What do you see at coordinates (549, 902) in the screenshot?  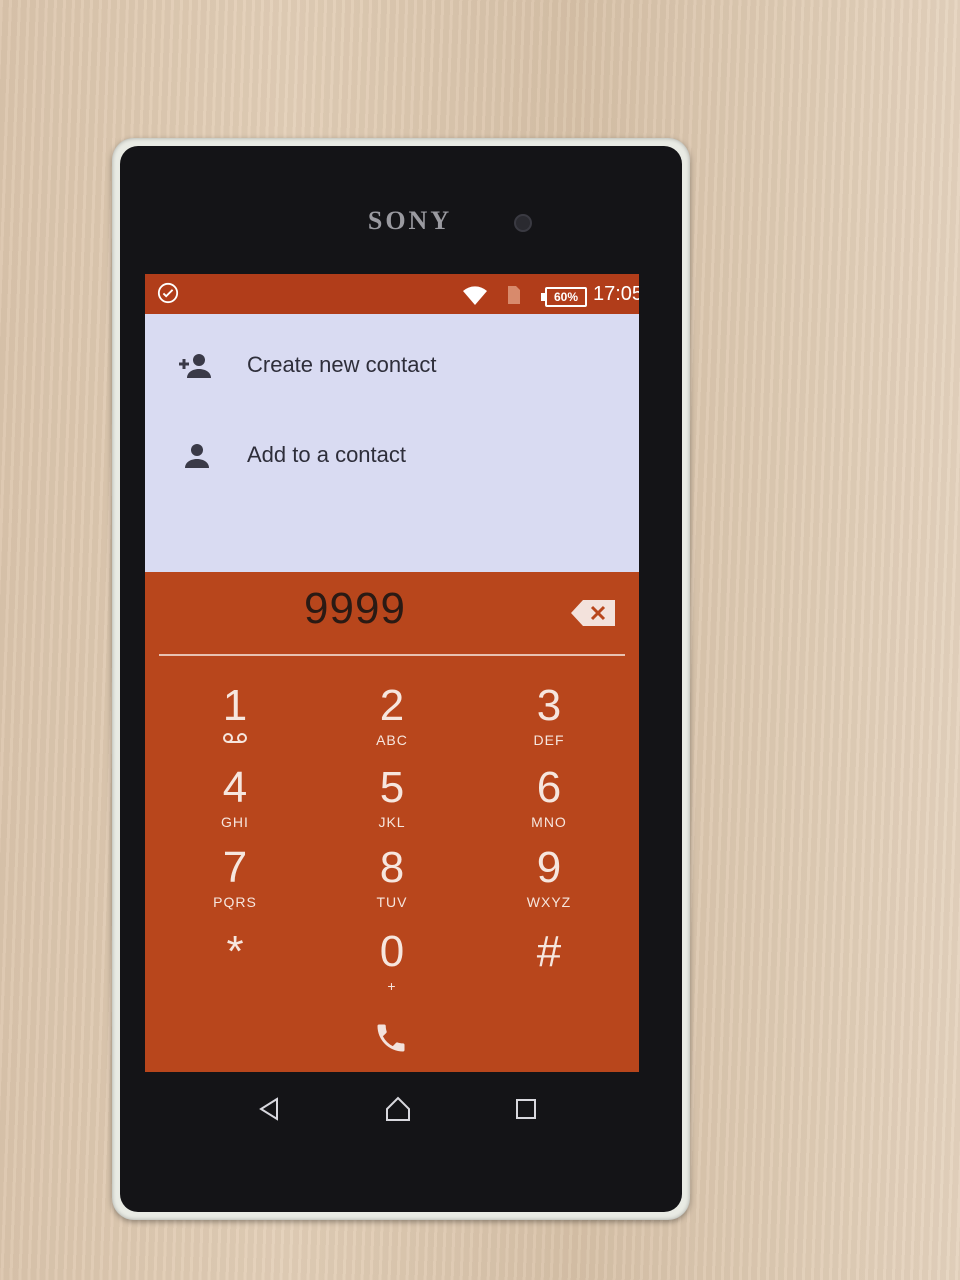 I see `key-letters: WXYZ` at bounding box center [549, 902].